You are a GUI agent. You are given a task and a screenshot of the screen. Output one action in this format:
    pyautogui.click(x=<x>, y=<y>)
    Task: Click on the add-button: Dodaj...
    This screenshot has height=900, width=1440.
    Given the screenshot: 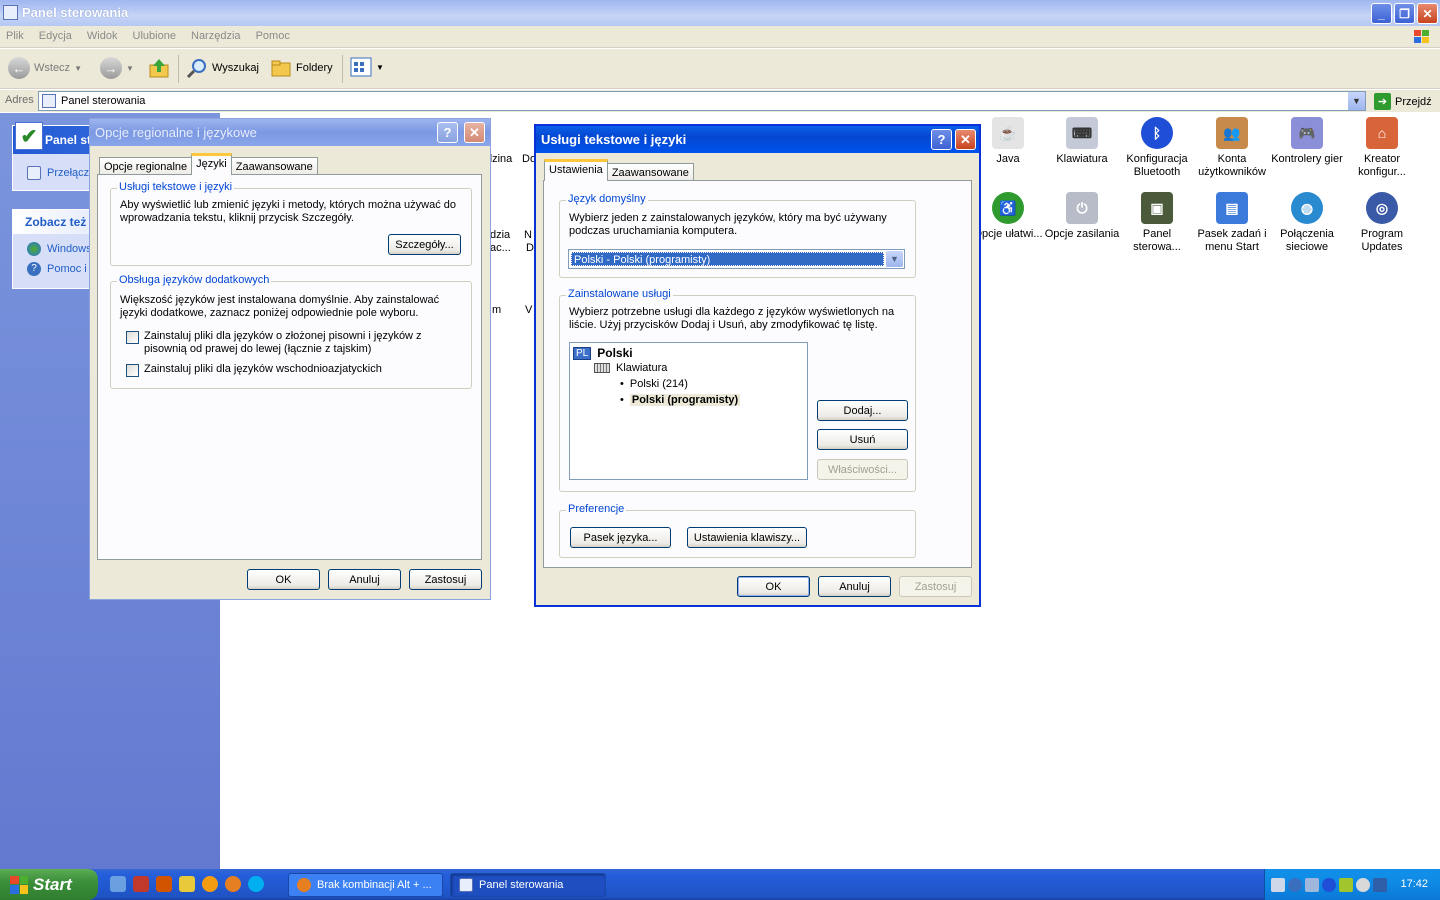 What is the action you would take?
    pyautogui.click(x=862, y=410)
    